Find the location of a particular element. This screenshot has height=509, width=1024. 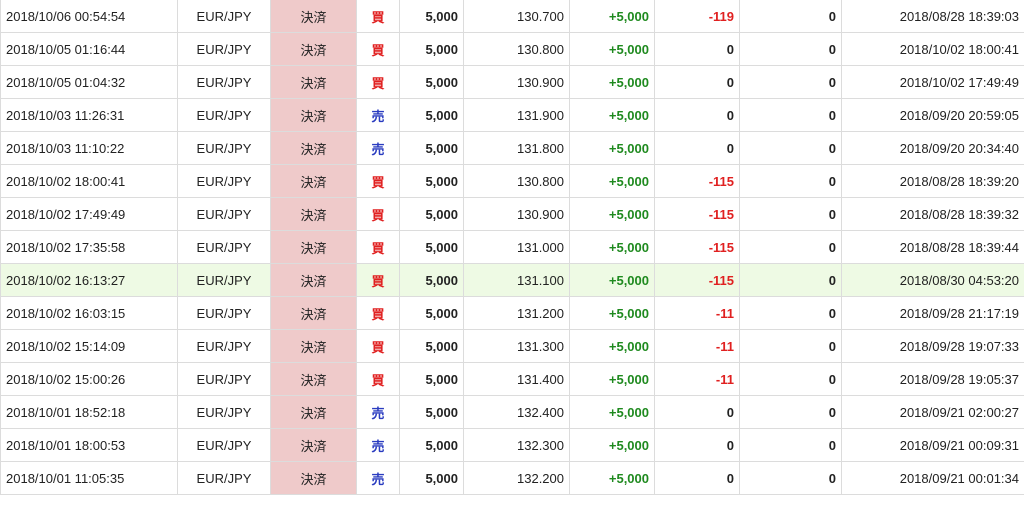

open-datetime-cell: 2018/09/20 20:59:05 is located at coordinates (932, 115).